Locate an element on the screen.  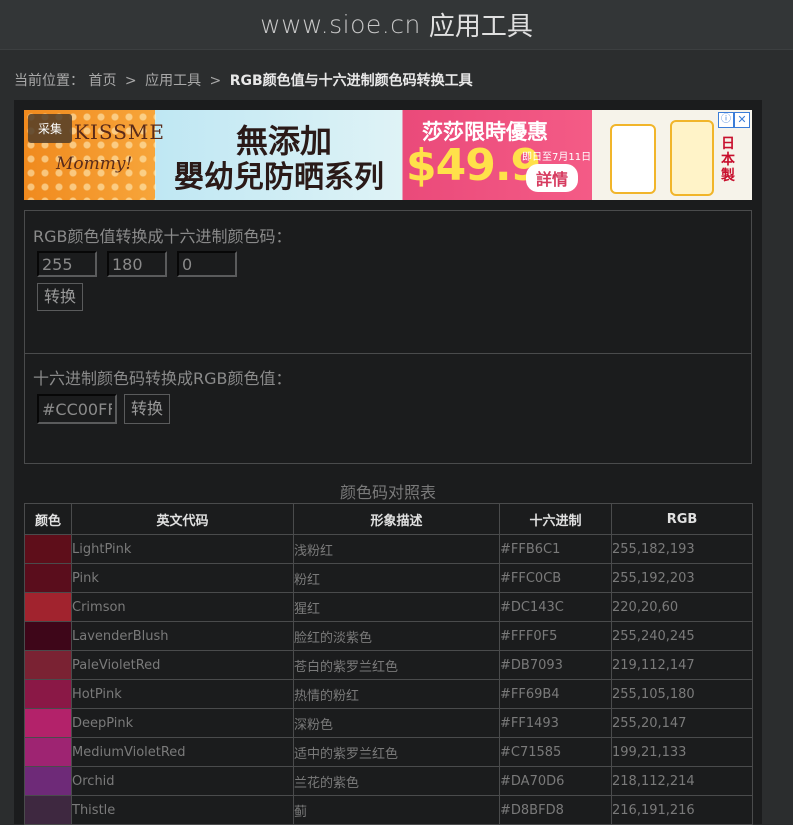
column-header-rgb: RGB is located at coordinates (682, 519).